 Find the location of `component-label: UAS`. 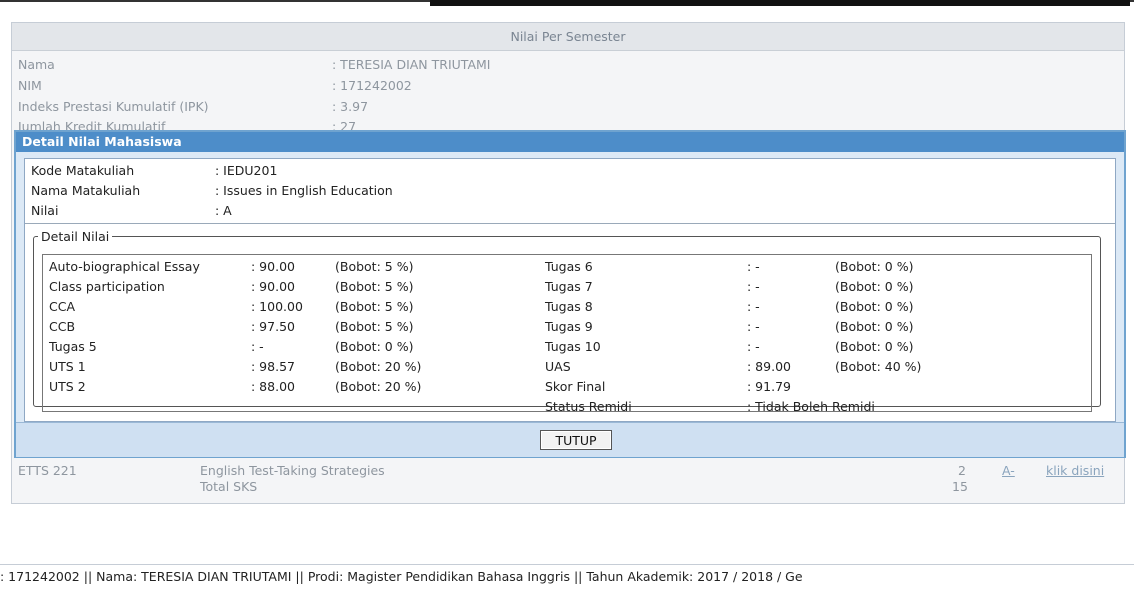

component-label: UAS is located at coordinates (558, 366).